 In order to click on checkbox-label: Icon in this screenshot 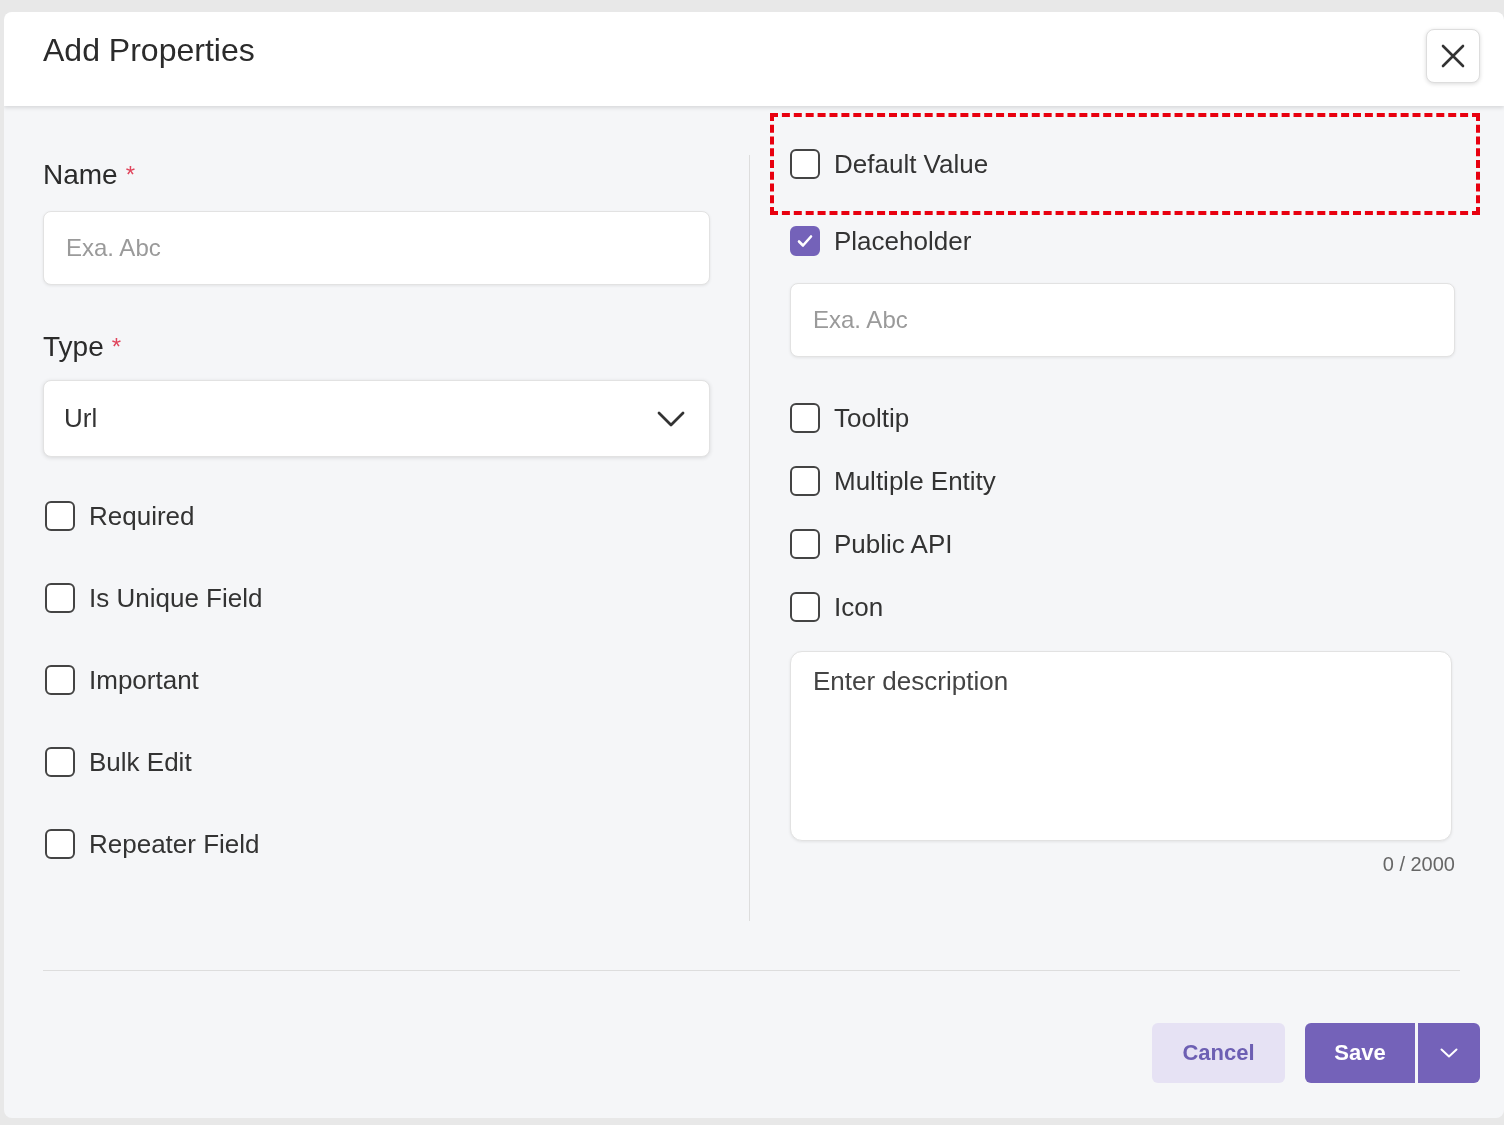, I will do `click(859, 607)`.